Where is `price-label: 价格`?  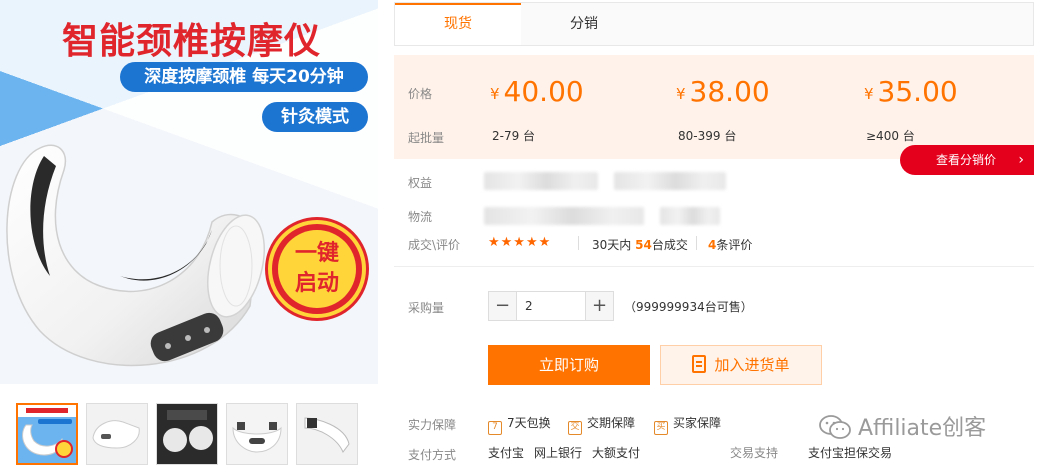 price-label: 价格 is located at coordinates (420, 94).